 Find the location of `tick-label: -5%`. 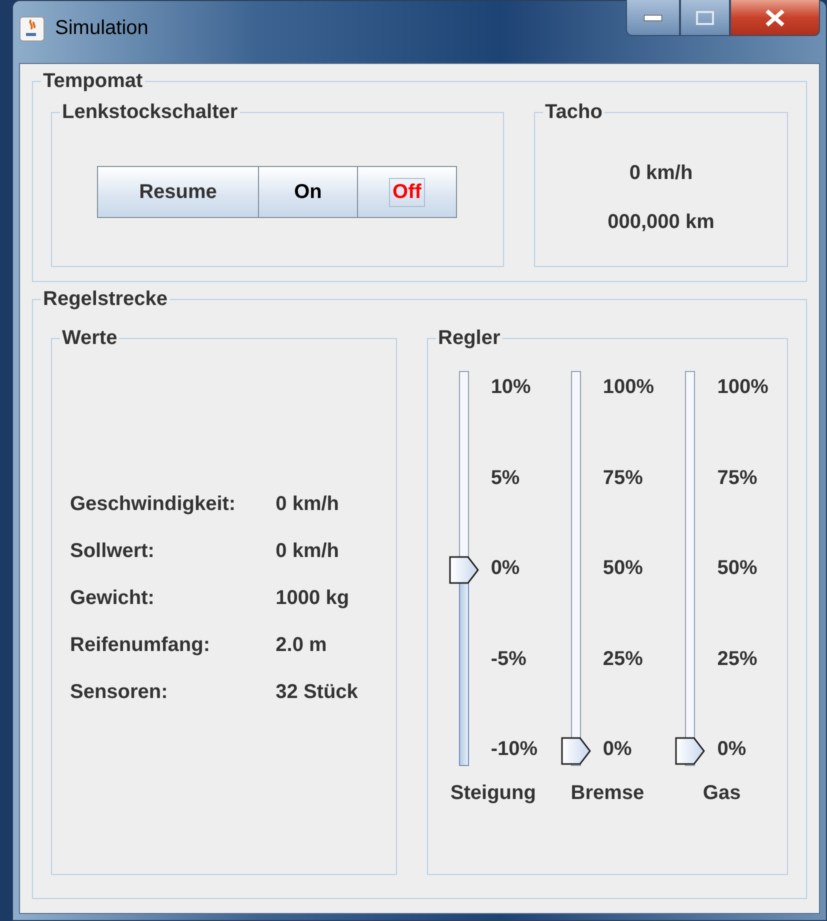

tick-label: -5% is located at coordinates (509, 659).